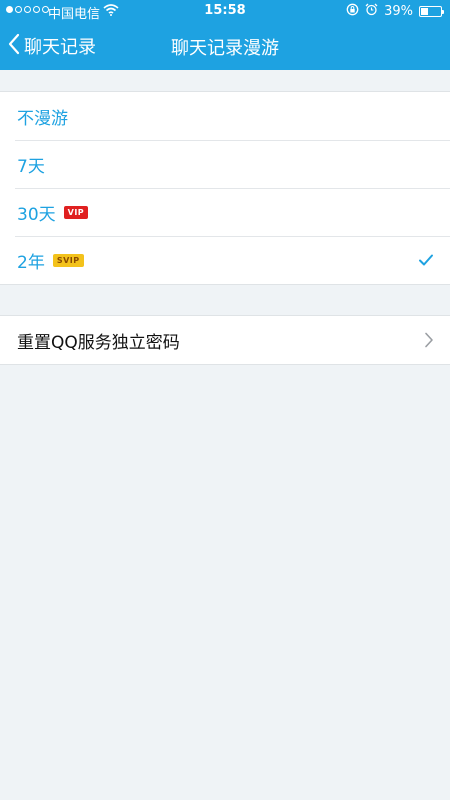 This screenshot has height=800, width=450. I want to click on alarm-icon, so click(371, 11).